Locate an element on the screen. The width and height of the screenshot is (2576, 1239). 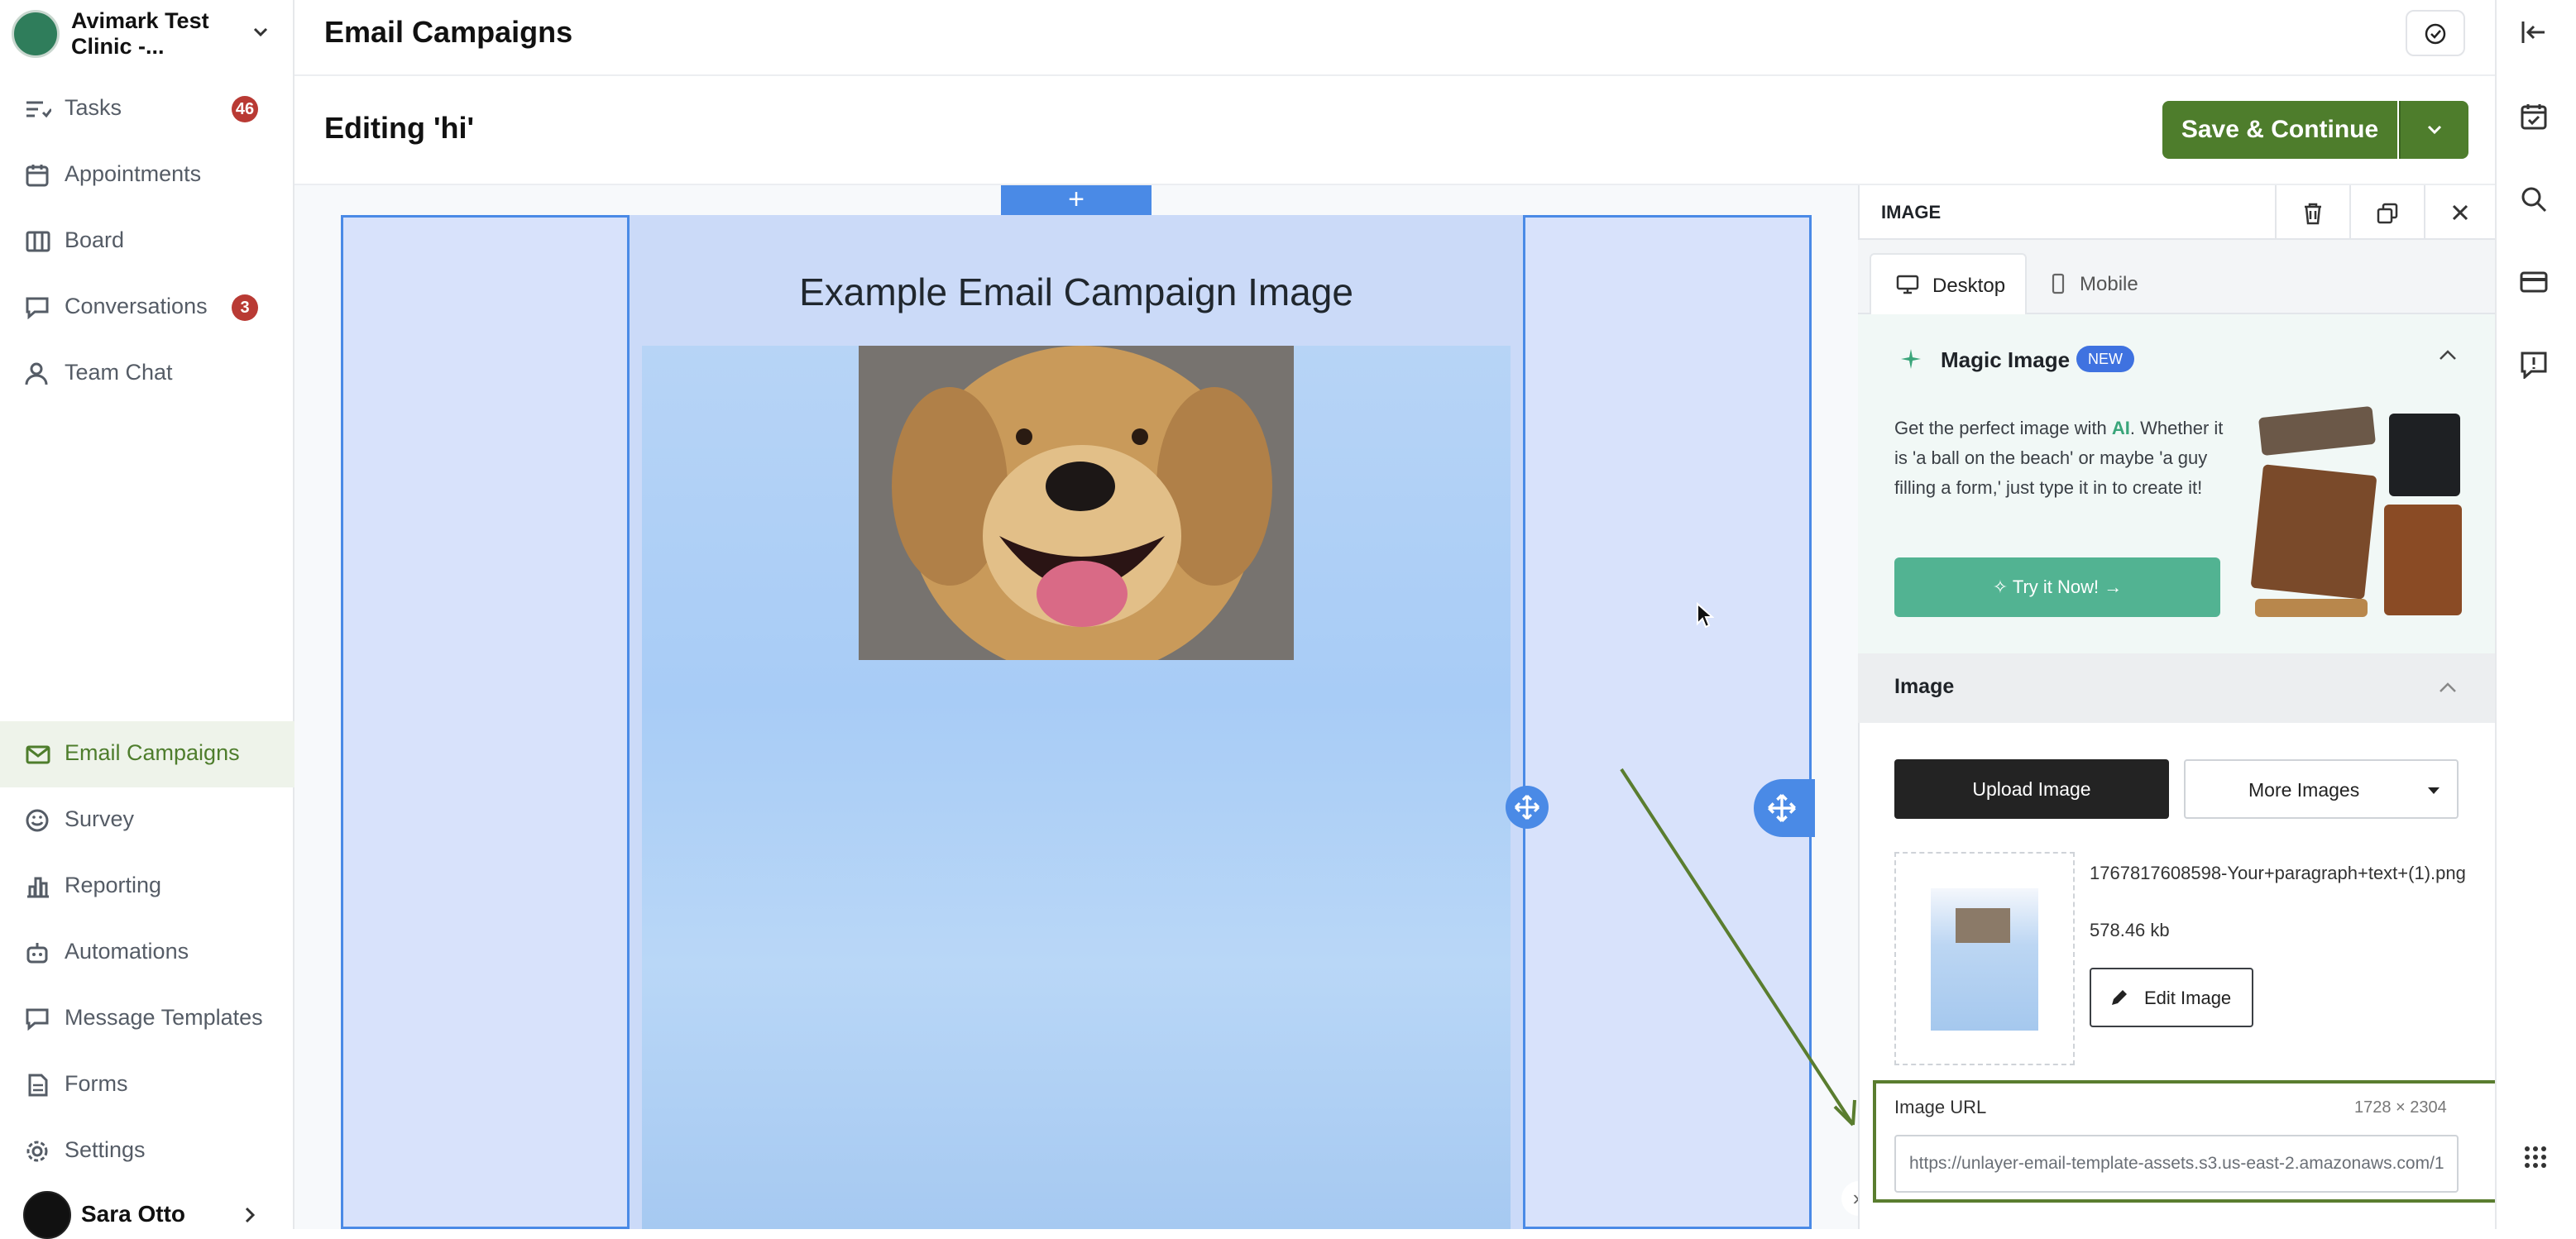
gear-icon is located at coordinates (38, 1151).